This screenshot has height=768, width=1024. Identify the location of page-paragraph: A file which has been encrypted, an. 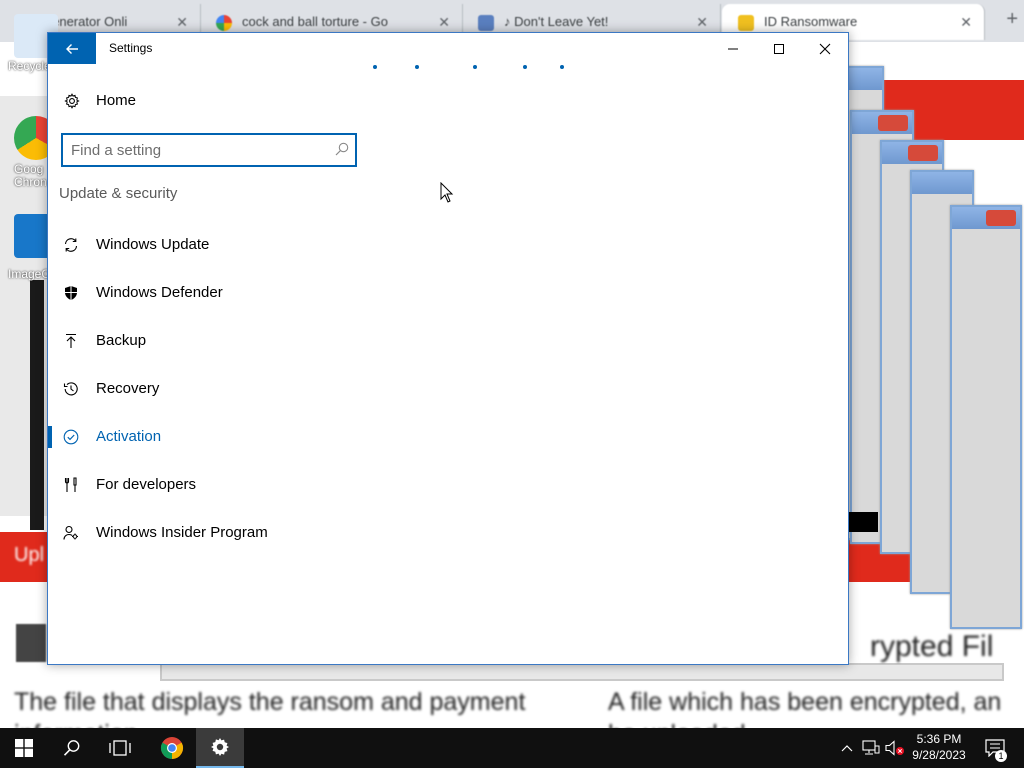
(805, 702).